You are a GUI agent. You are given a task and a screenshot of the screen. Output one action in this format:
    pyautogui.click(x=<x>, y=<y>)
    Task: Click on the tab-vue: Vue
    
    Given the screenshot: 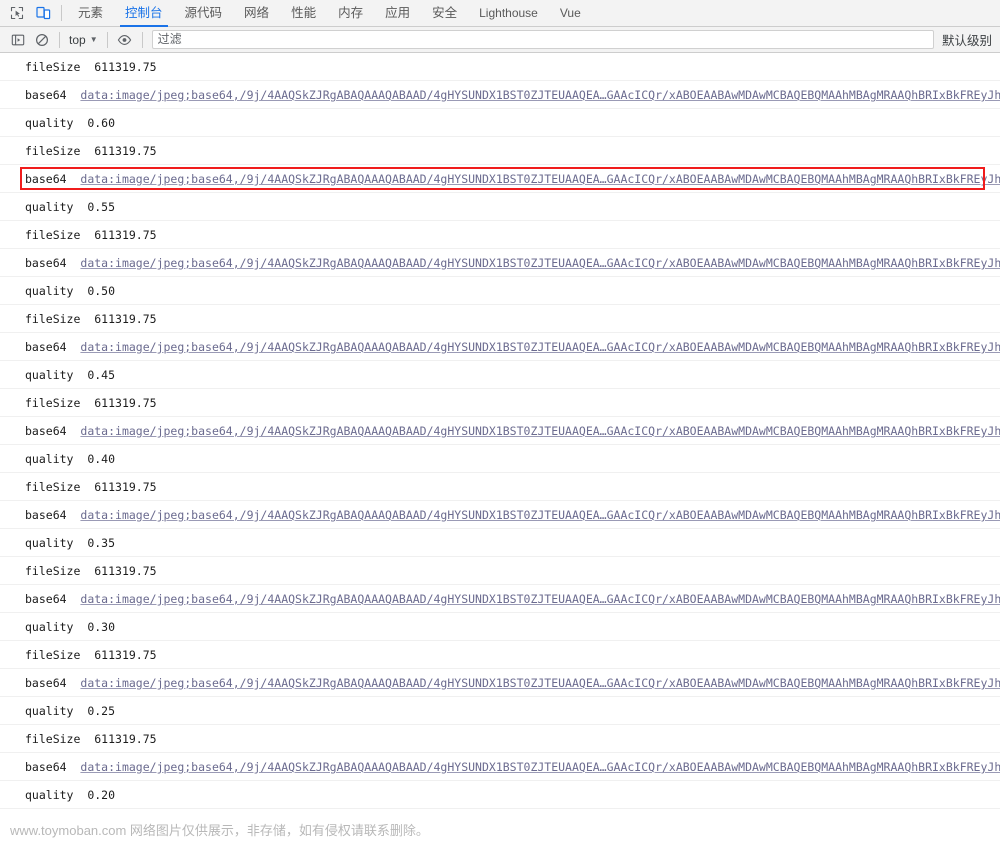 What is the action you would take?
    pyautogui.click(x=570, y=13)
    